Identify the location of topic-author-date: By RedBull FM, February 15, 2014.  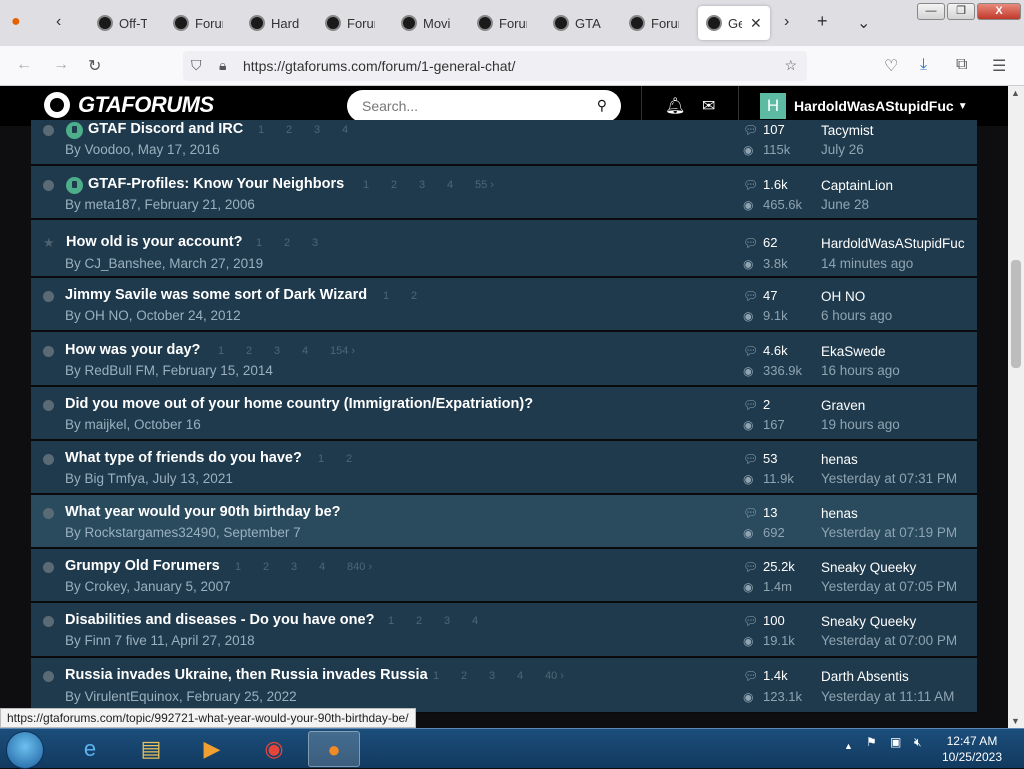
(169, 370).